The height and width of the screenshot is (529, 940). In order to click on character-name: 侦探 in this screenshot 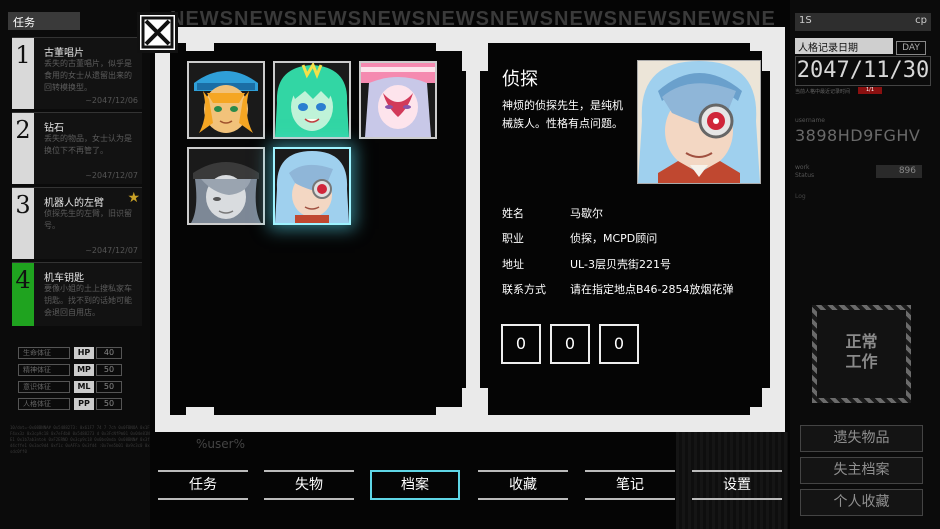, I will do `click(520, 79)`.